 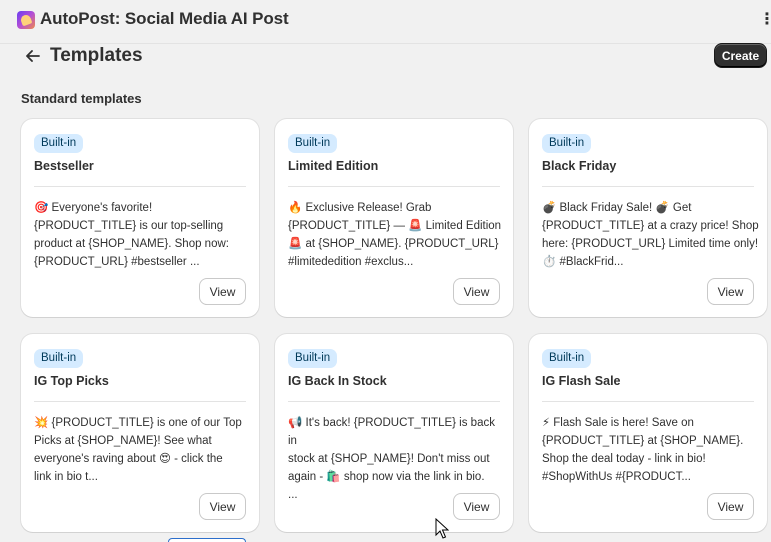 What do you see at coordinates (71, 381) in the screenshot?
I see `card-title: IG Top Picks` at bounding box center [71, 381].